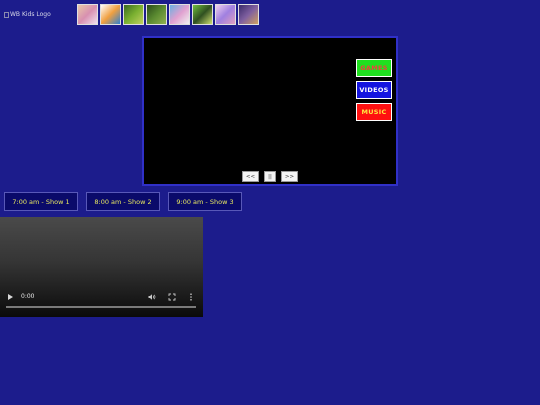 This screenshot has width=540, height=405. What do you see at coordinates (205, 201) in the screenshot?
I see `show-3-button: 9:00 am - Show 3` at bounding box center [205, 201].